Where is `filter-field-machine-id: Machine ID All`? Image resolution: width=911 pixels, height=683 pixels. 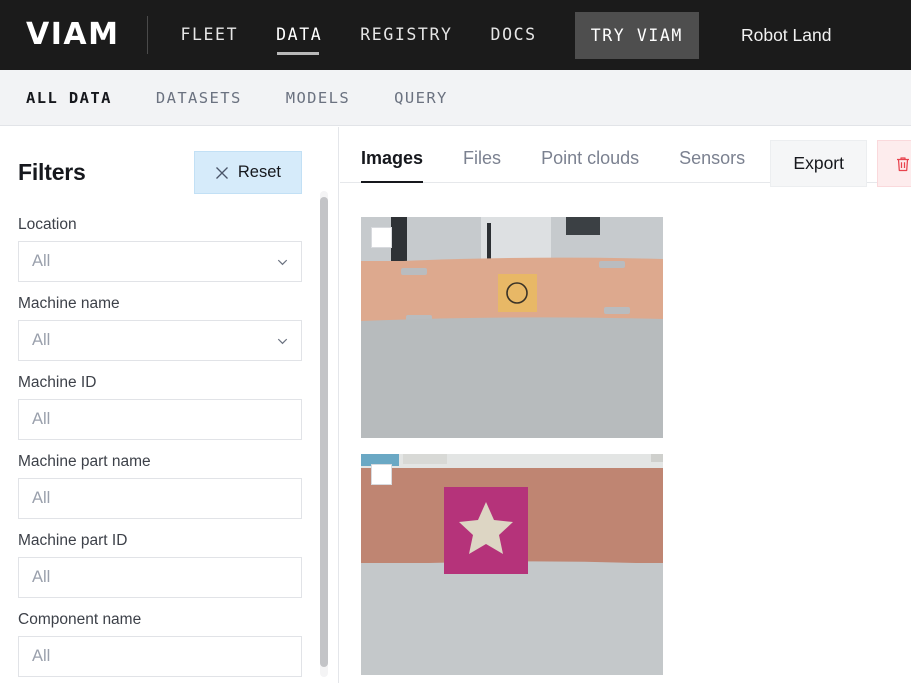 filter-field-machine-id: Machine ID All is located at coordinates (160, 407).